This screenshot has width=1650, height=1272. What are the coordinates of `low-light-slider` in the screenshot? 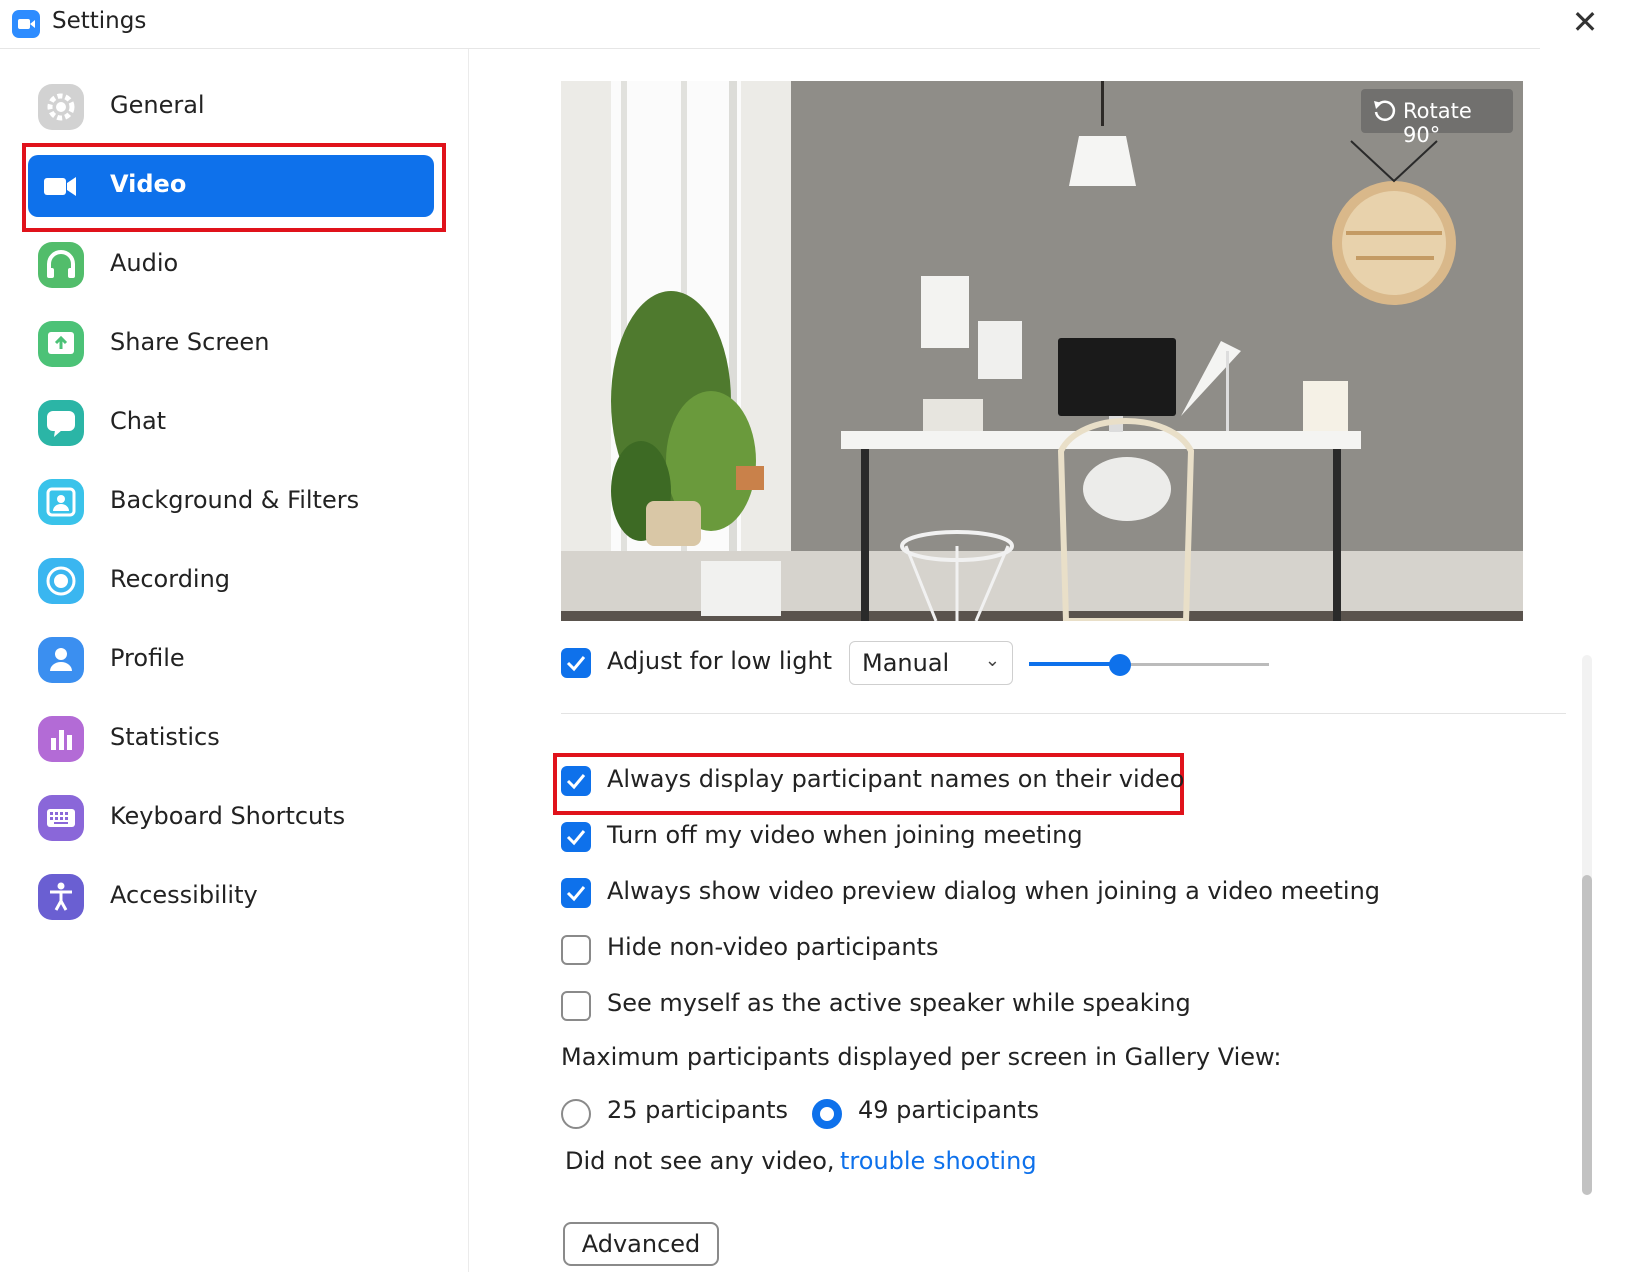 It's located at (1149, 665).